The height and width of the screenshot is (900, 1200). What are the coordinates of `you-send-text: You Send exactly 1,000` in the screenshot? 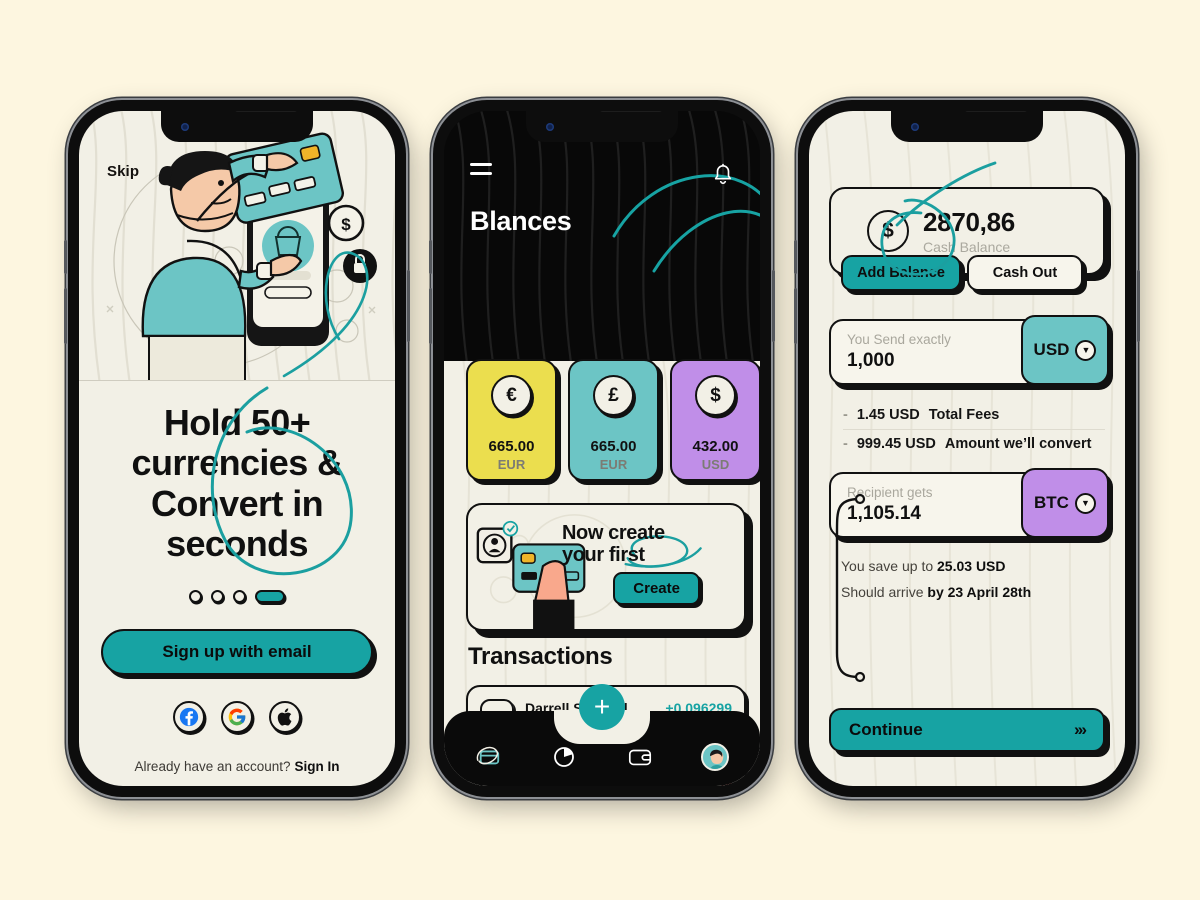 It's located at (899, 352).